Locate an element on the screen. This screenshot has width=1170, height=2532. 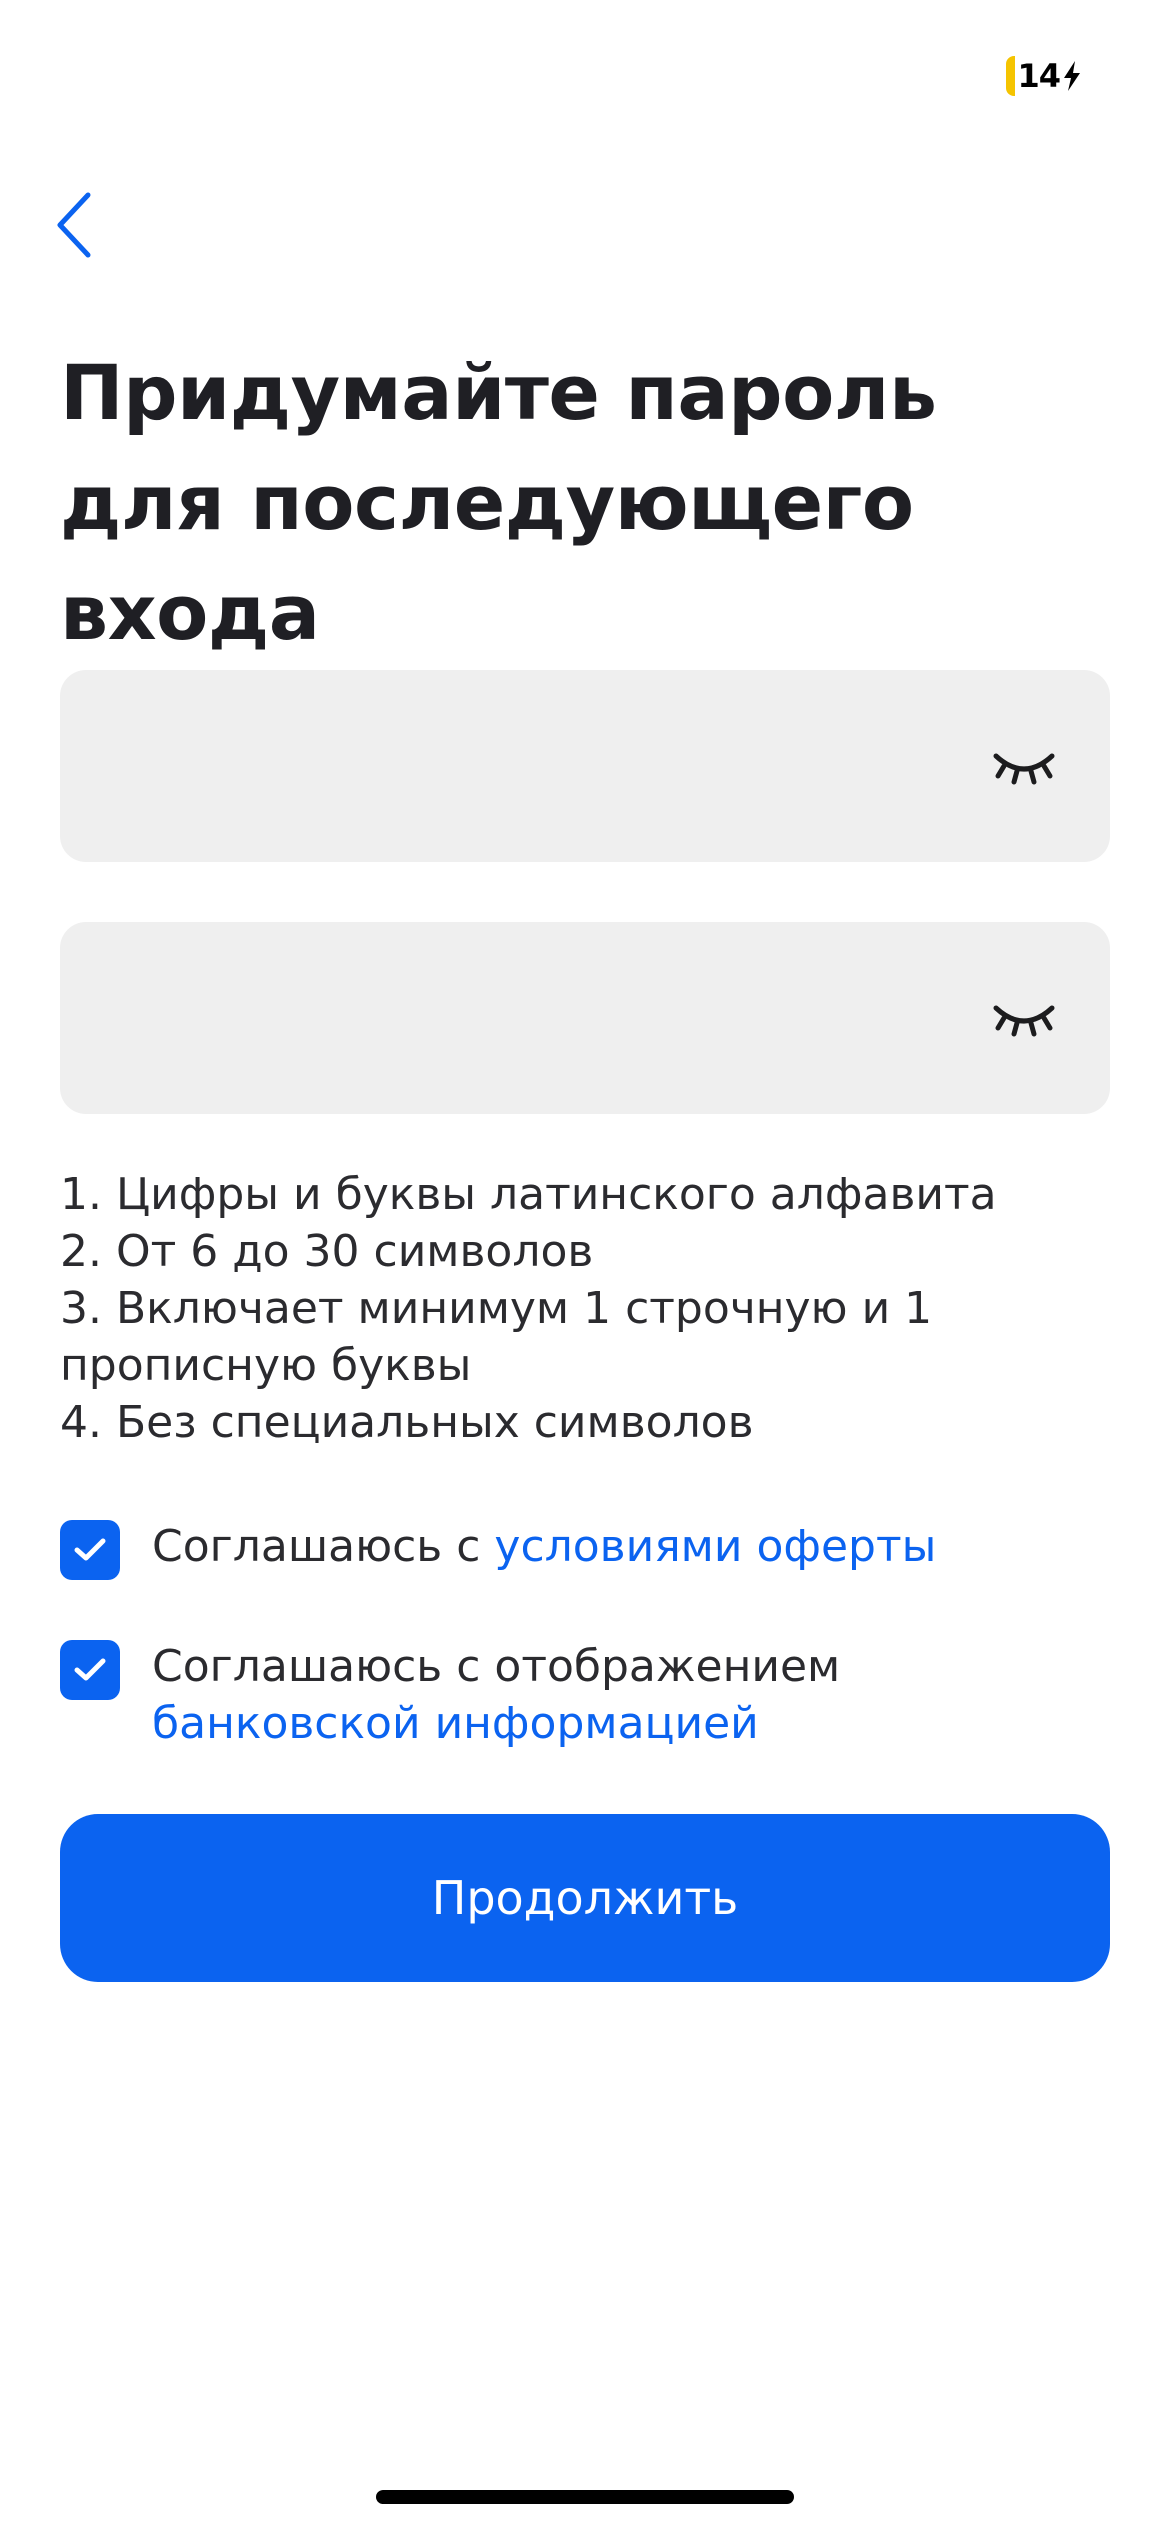
consent-bank-info-checkbox is located at coordinates (90, 1670).